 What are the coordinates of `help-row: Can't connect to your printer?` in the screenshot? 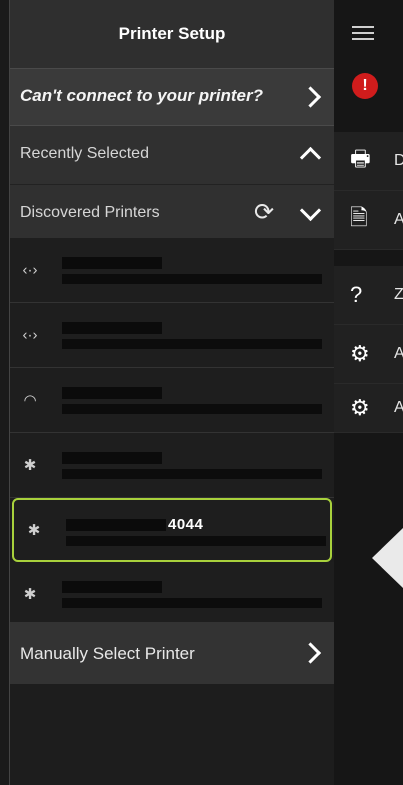 It's located at (172, 97).